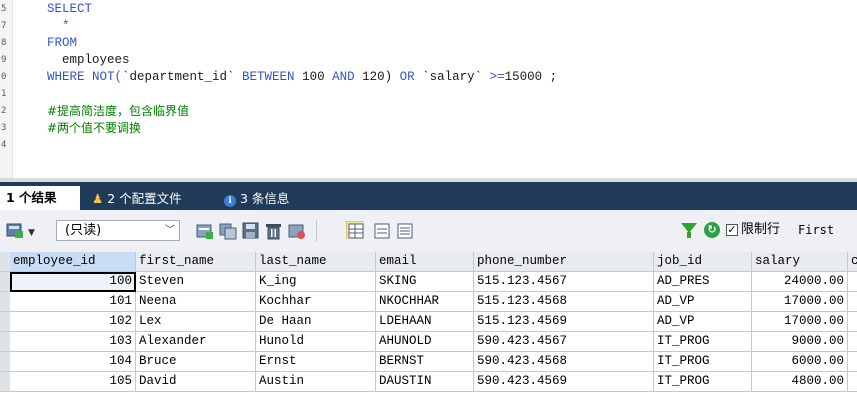 The image size is (857, 408). I want to click on line-number: 4, so click(4, 145).